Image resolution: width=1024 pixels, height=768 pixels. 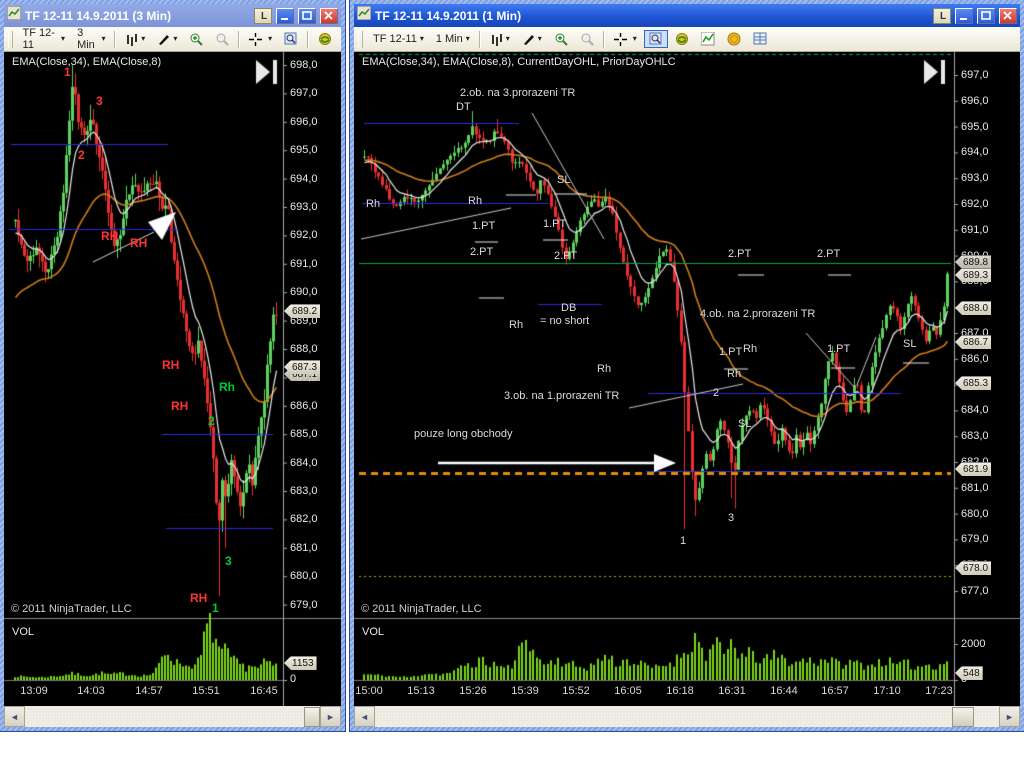 I want to click on chart-annotation: 3.ob. na 1.prorazeni TR, so click(x=562, y=396).